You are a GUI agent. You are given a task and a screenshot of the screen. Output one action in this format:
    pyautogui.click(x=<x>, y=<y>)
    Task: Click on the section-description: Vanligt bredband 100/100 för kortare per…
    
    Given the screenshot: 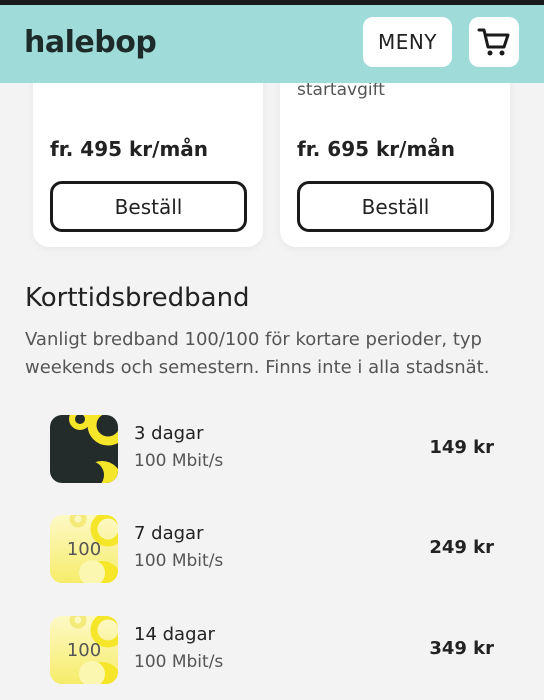 What is the action you would take?
    pyautogui.click(x=257, y=353)
    